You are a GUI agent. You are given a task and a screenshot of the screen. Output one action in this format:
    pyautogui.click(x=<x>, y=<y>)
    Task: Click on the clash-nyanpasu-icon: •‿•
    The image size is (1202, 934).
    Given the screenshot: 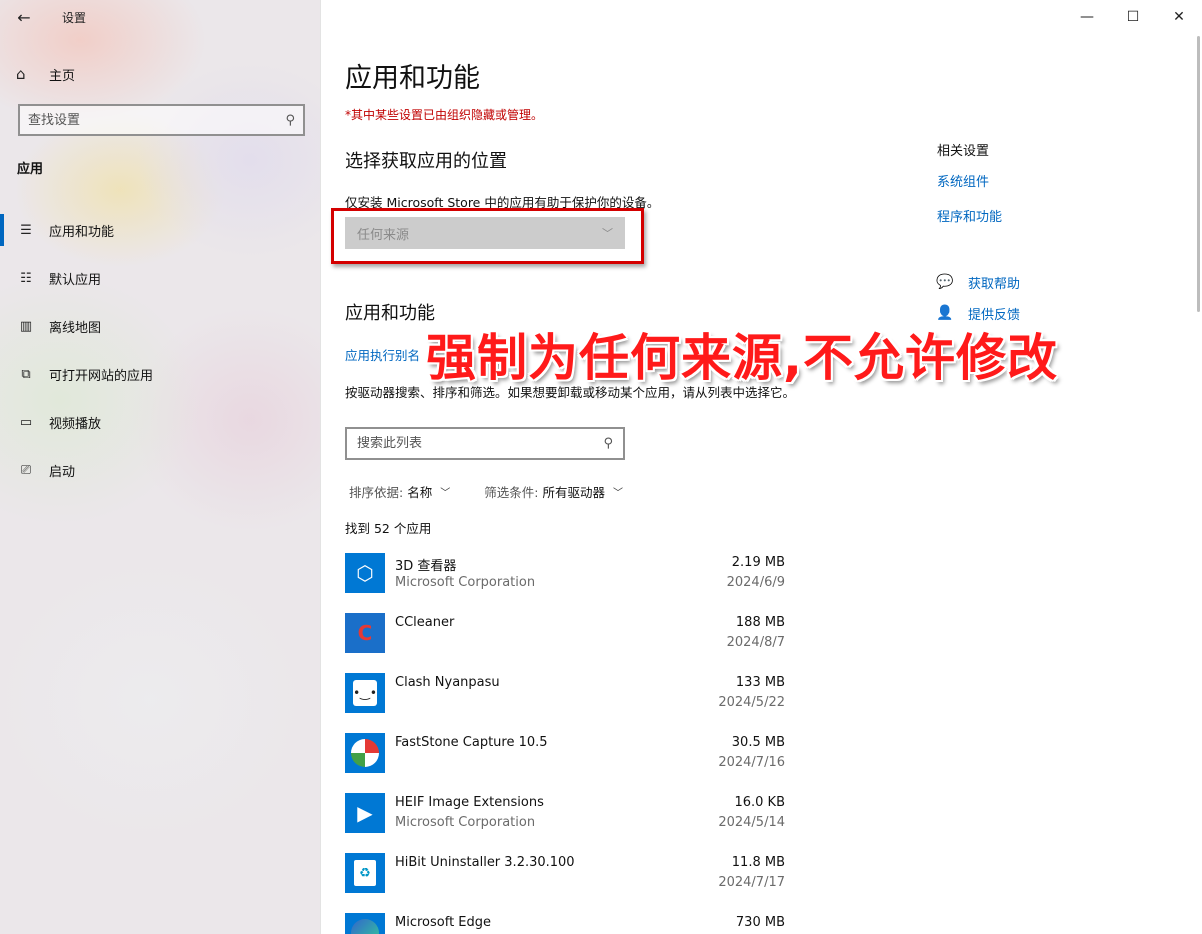 What is the action you would take?
    pyautogui.click(x=365, y=693)
    